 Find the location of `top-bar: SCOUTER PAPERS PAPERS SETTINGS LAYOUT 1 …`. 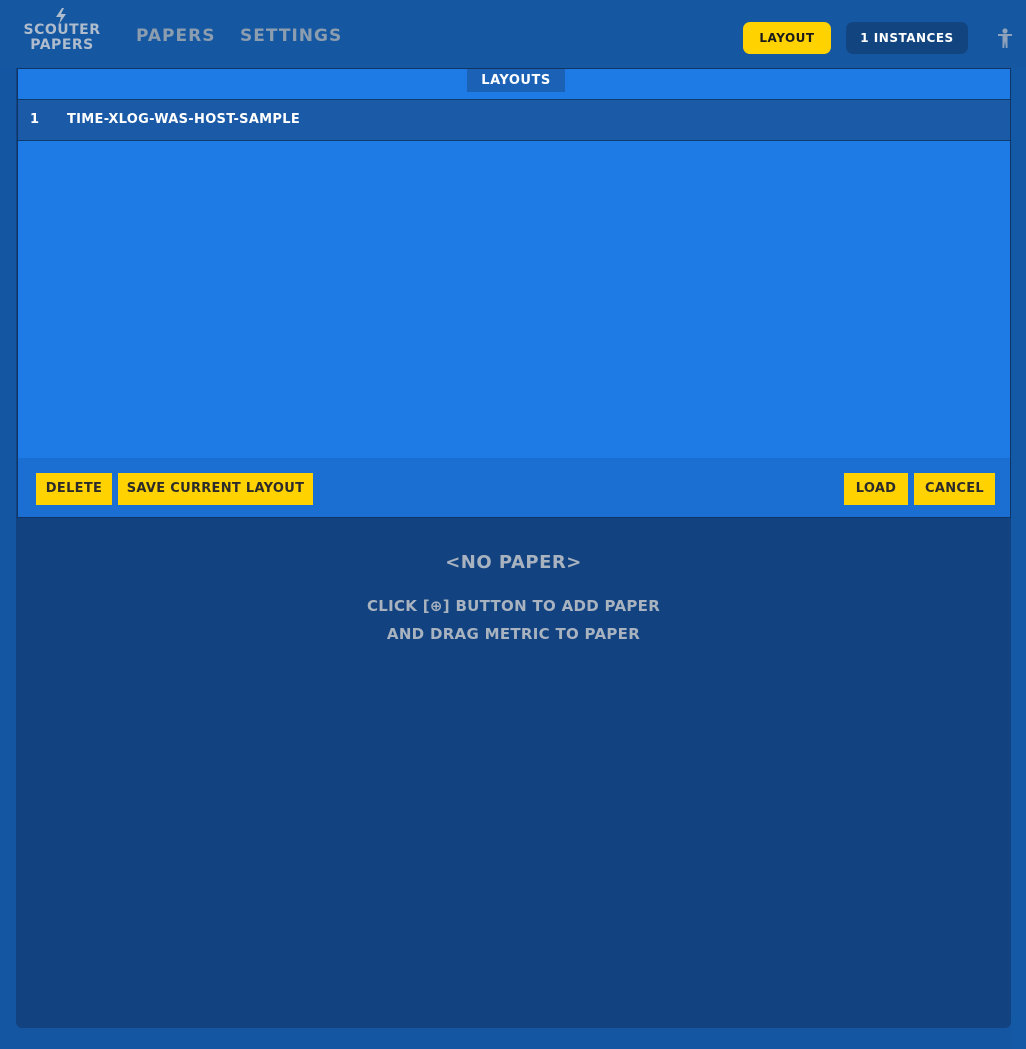

top-bar: SCOUTER PAPERS PAPERS SETTINGS LAYOUT 1 … is located at coordinates (513, 34).